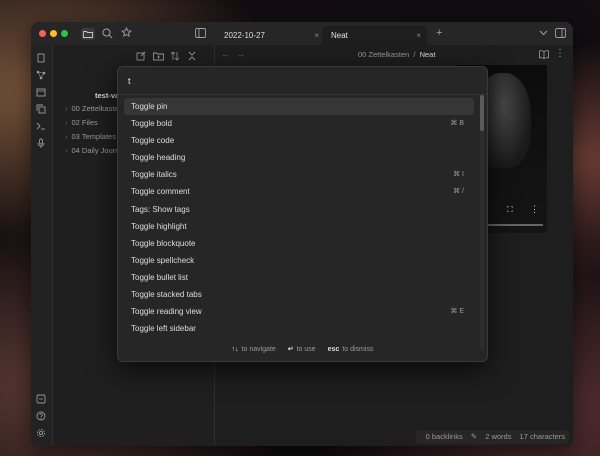 This screenshot has height=456, width=600. Describe the element at coordinates (53, 33) in the screenshot. I see `minimize-window-button` at that location.